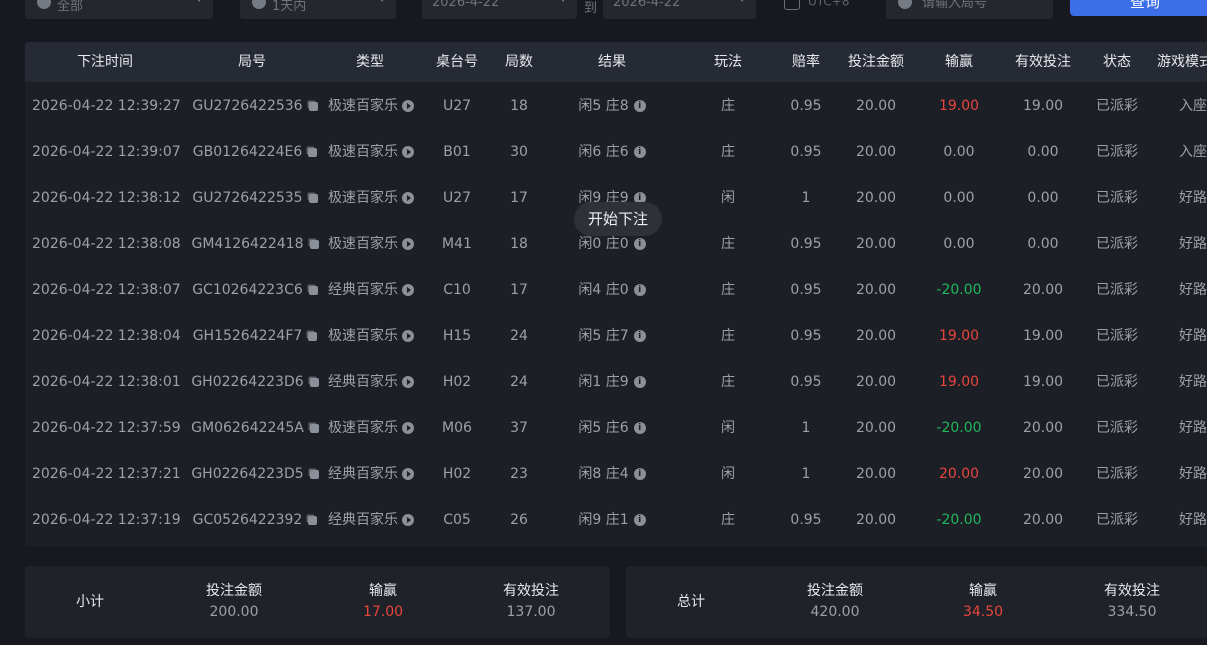  I want to click on cell-winloss: 20.00, so click(959, 474).